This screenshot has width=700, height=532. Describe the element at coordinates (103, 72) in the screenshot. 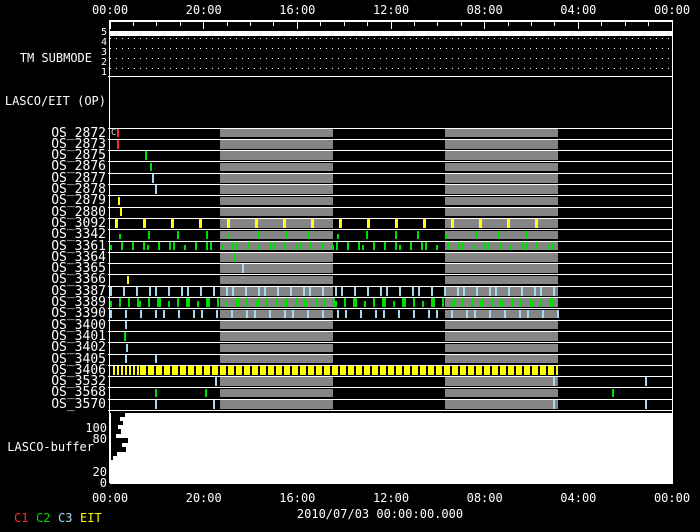

I see `tm-submode-level-label: 1` at that location.